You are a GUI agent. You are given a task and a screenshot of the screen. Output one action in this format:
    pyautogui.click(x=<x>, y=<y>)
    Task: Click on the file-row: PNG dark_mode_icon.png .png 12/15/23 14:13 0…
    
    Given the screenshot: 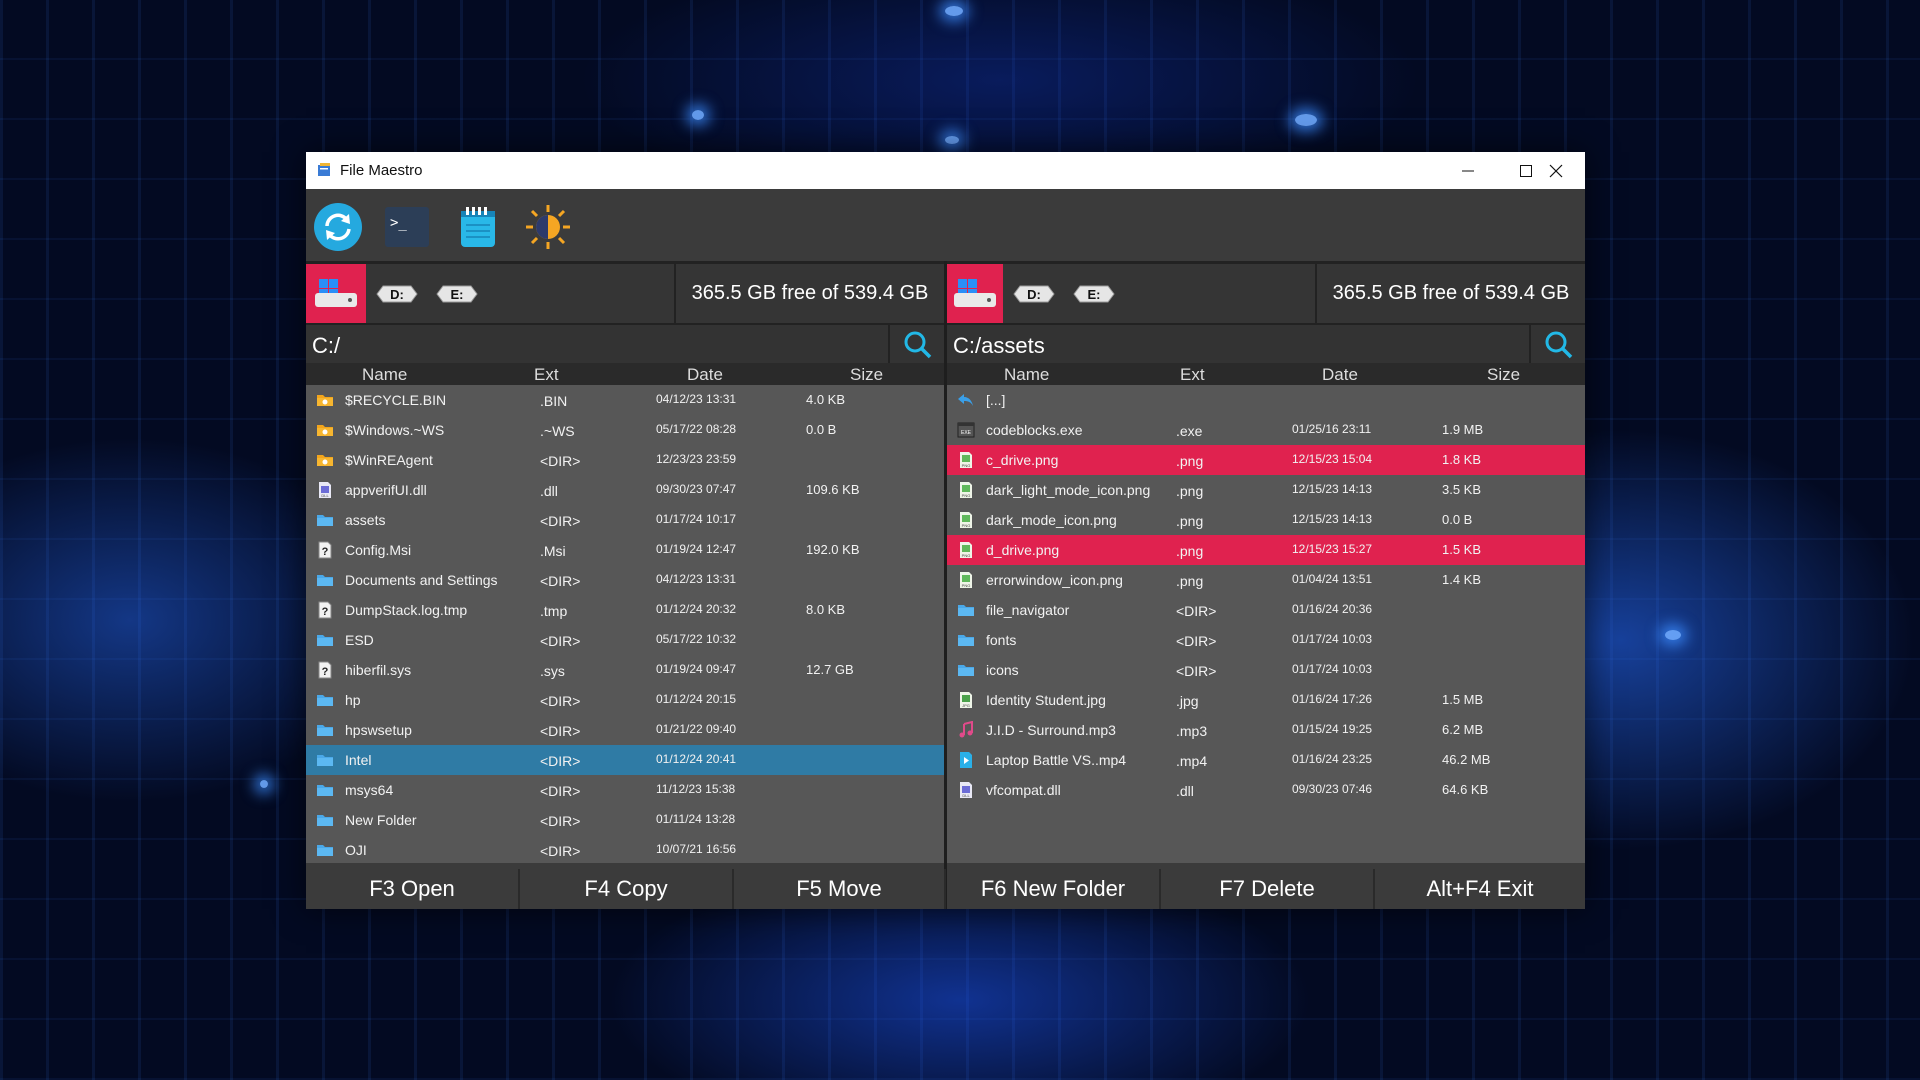 What is the action you would take?
    pyautogui.click(x=1266, y=520)
    